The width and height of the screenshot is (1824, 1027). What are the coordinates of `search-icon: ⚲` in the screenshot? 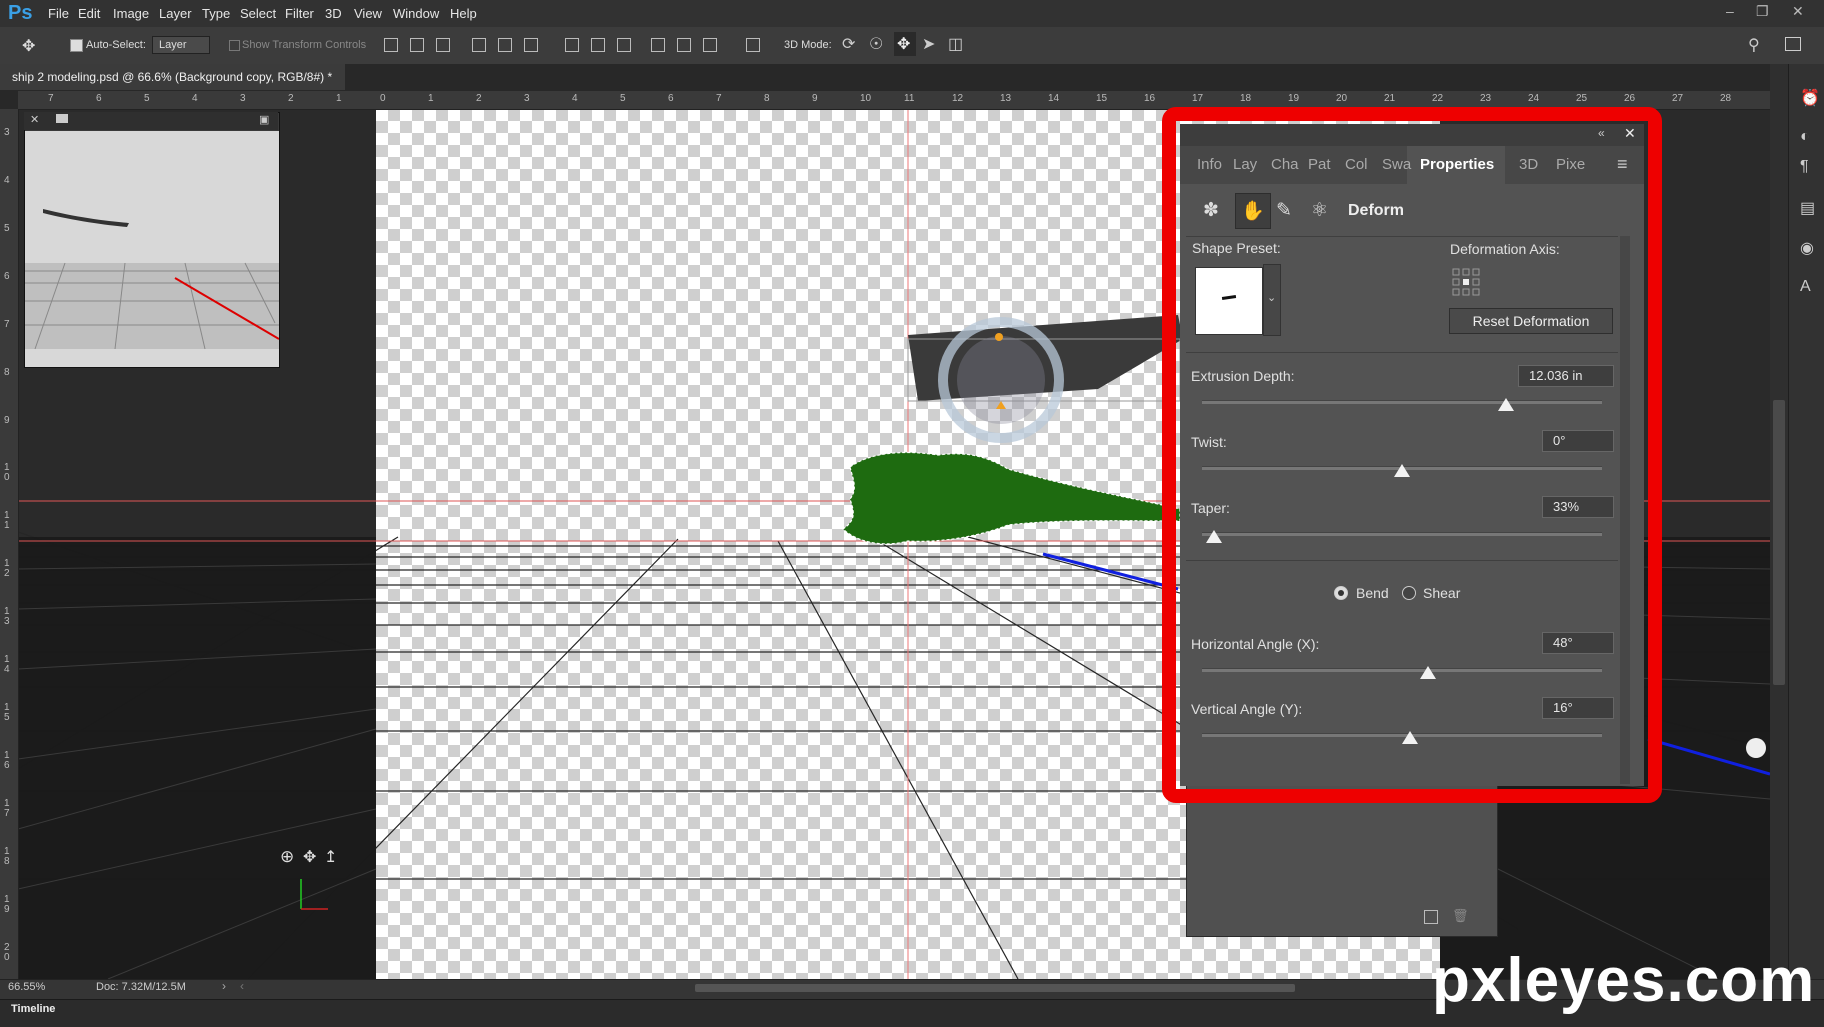 It's located at (1754, 45).